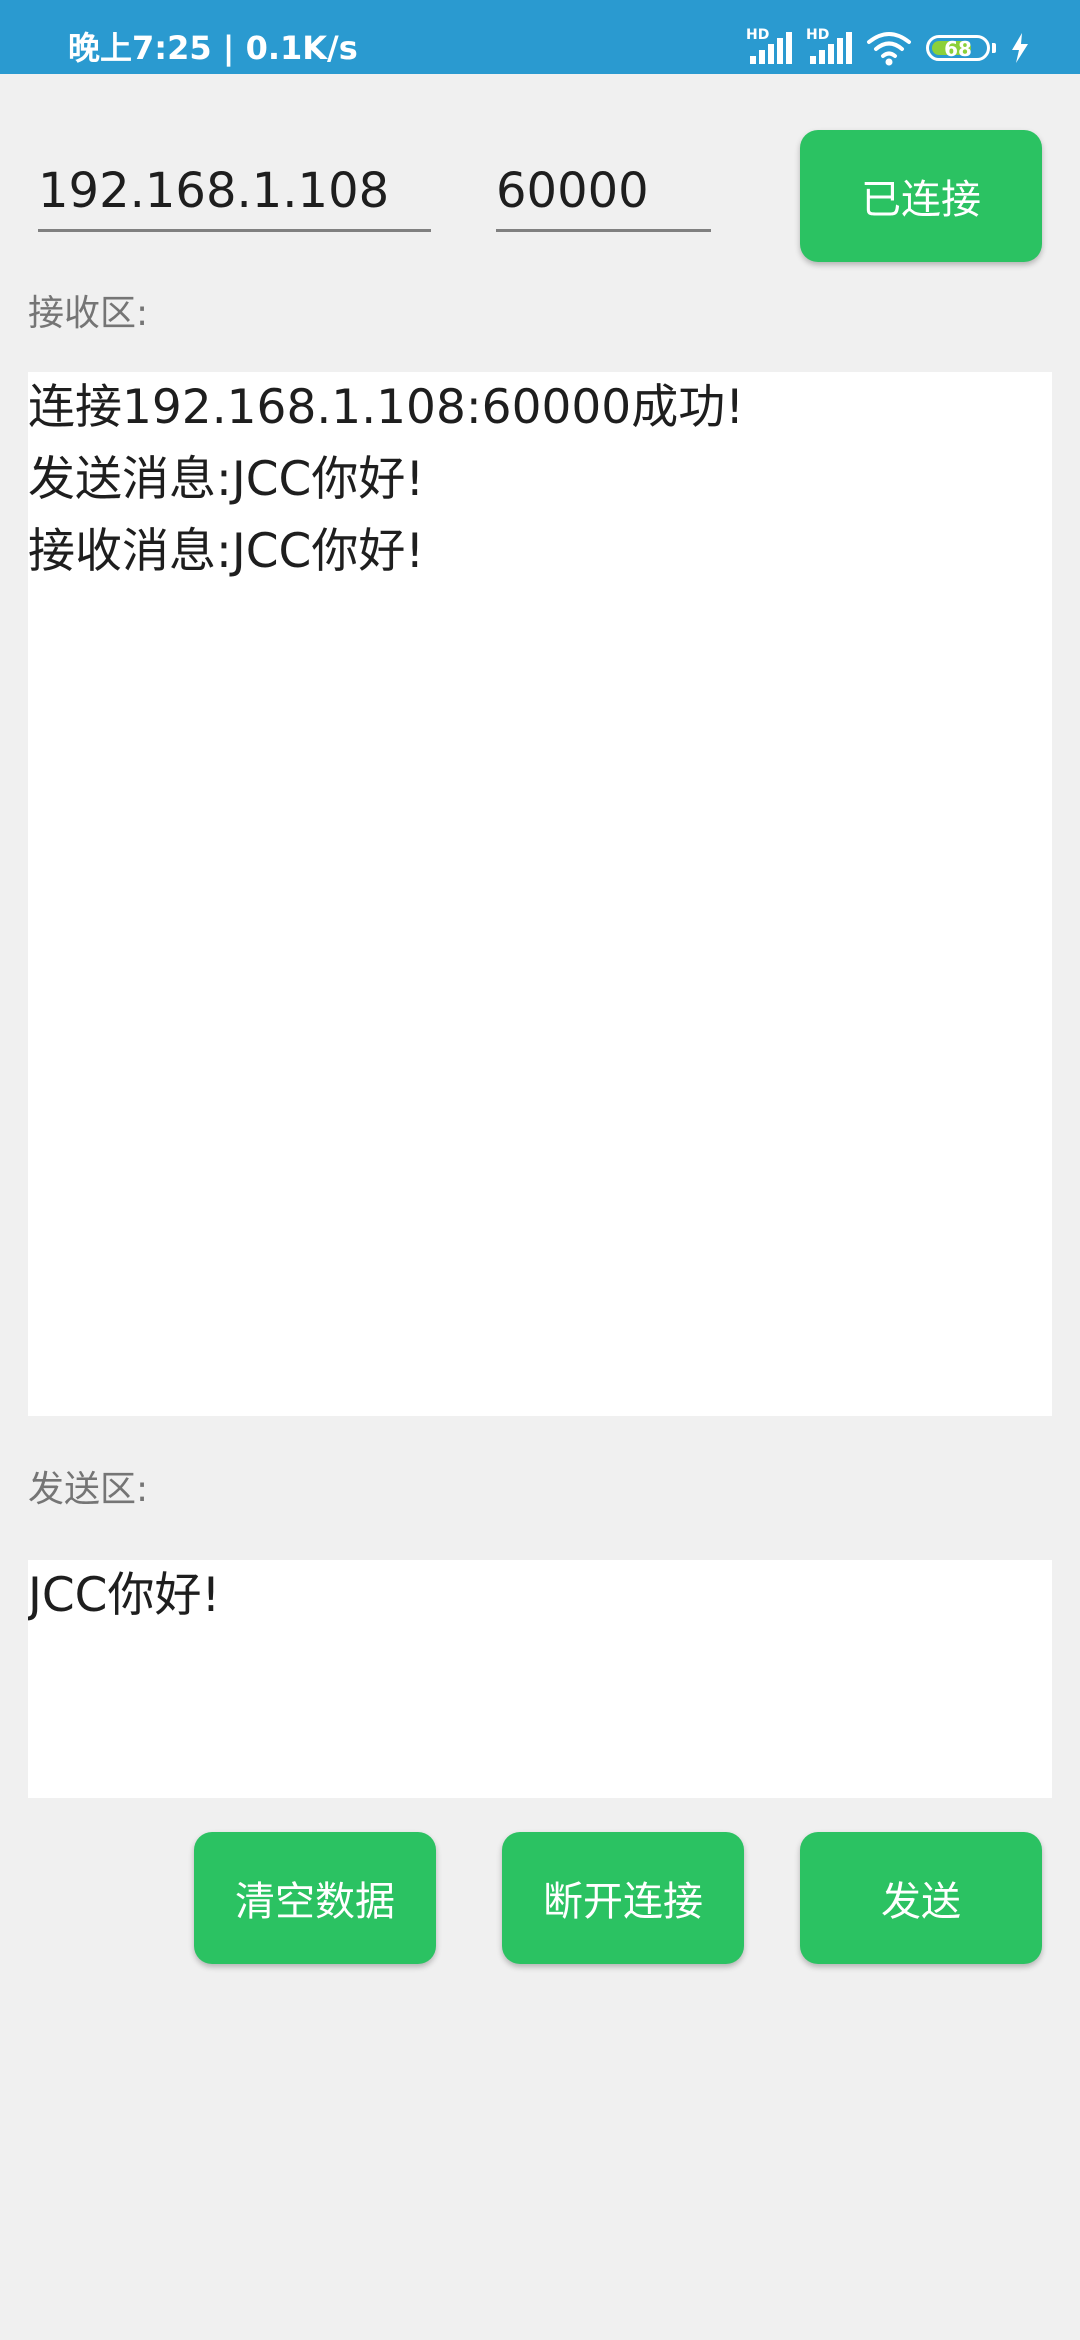  Describe the element at coordinates (315, 1898) in the screenshot. I see `clear-data-button: 清空数据` at that location.